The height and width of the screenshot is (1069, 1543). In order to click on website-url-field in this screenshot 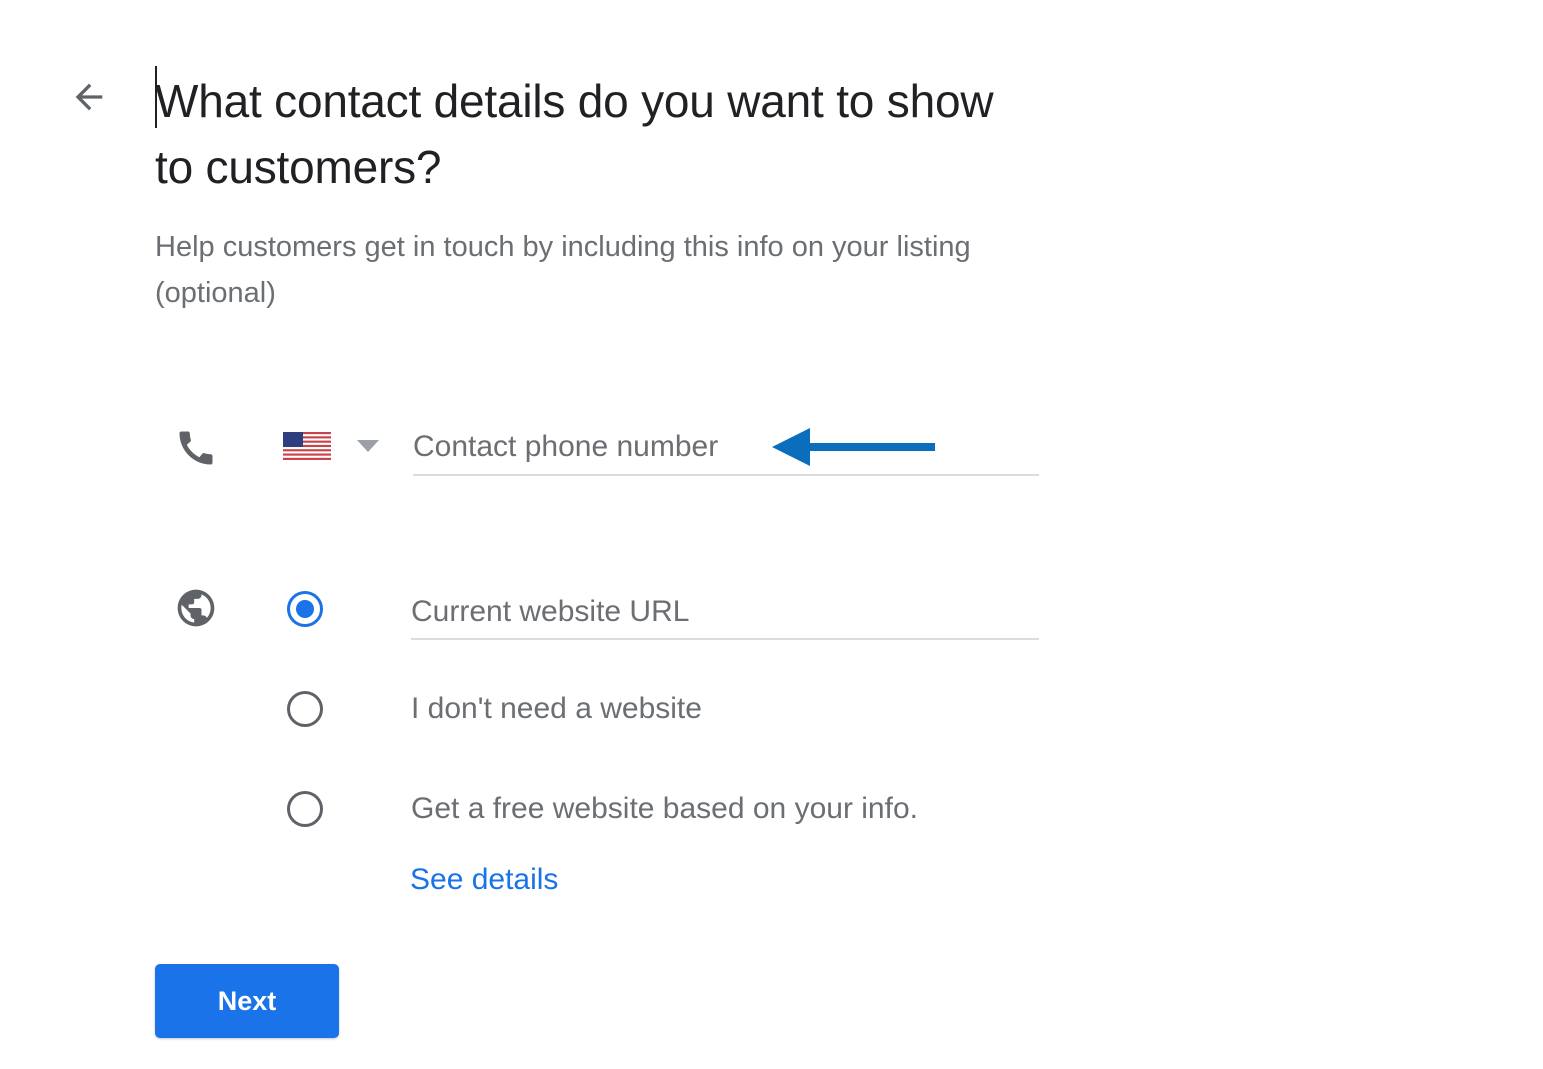, I will do `click(725, 613)`.